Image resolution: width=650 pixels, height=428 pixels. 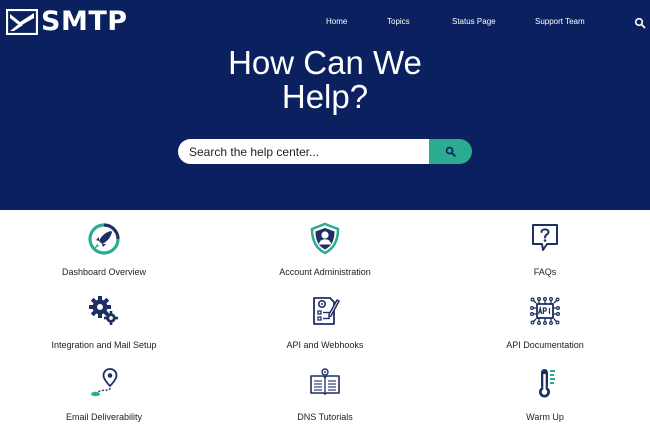 I want to click on nav-search-button, so click(x=640, y=22).